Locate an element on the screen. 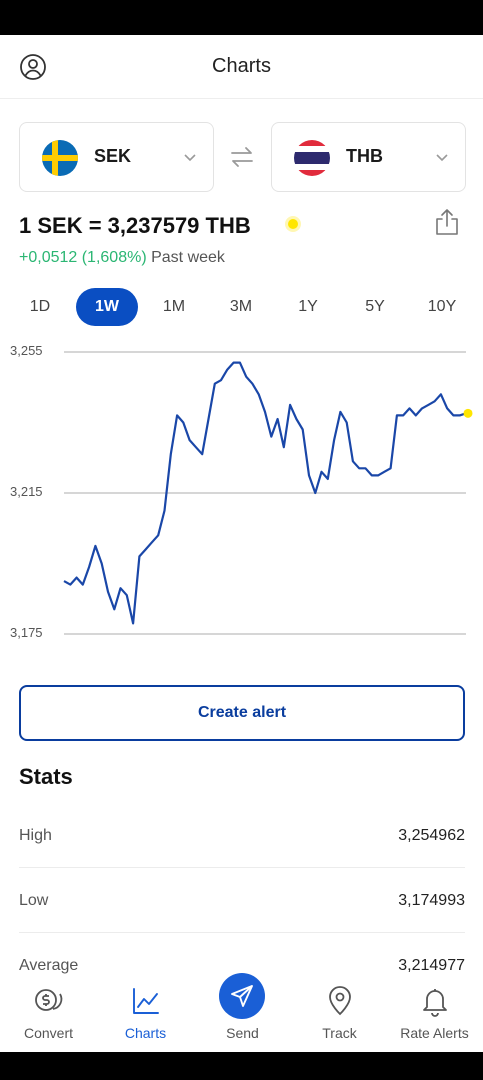 This screenshot has height=1080, width=483. period-tab-10y: 10Y is located at coordinates (442, 307).